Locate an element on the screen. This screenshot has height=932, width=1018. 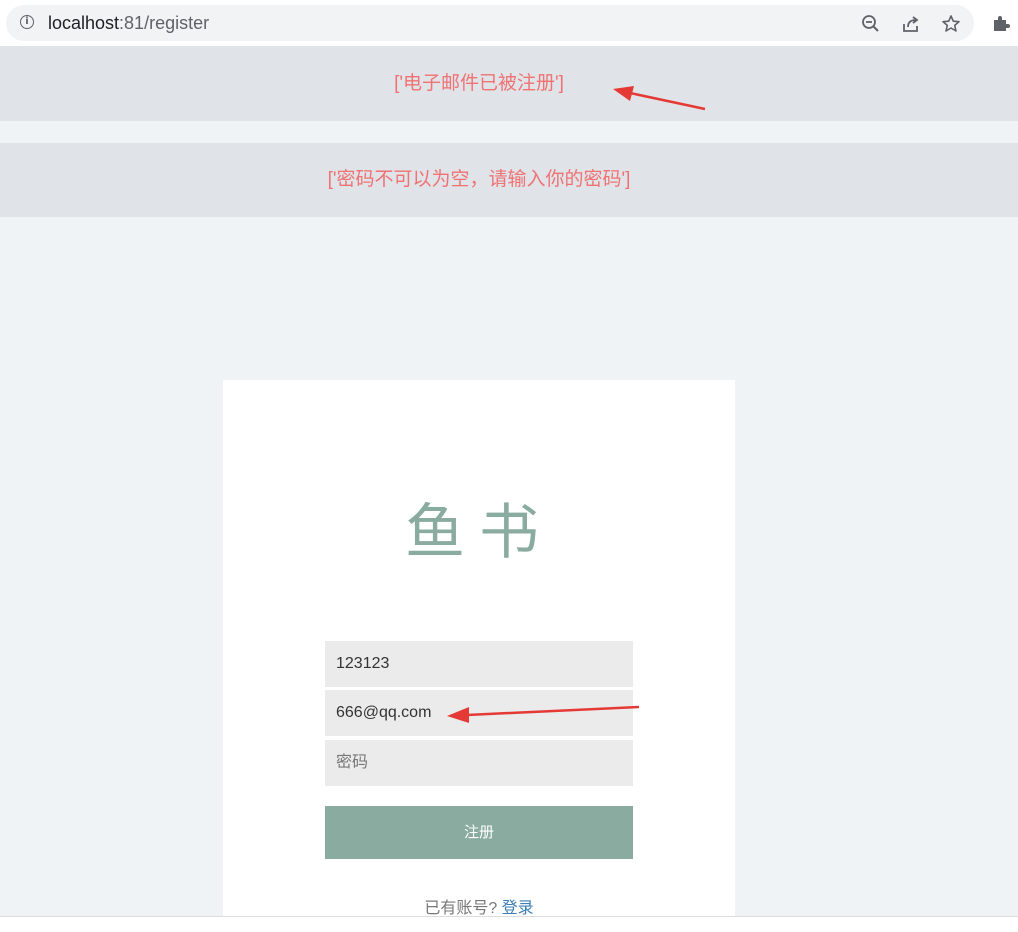
username-input is located at coordinates (479, 664).